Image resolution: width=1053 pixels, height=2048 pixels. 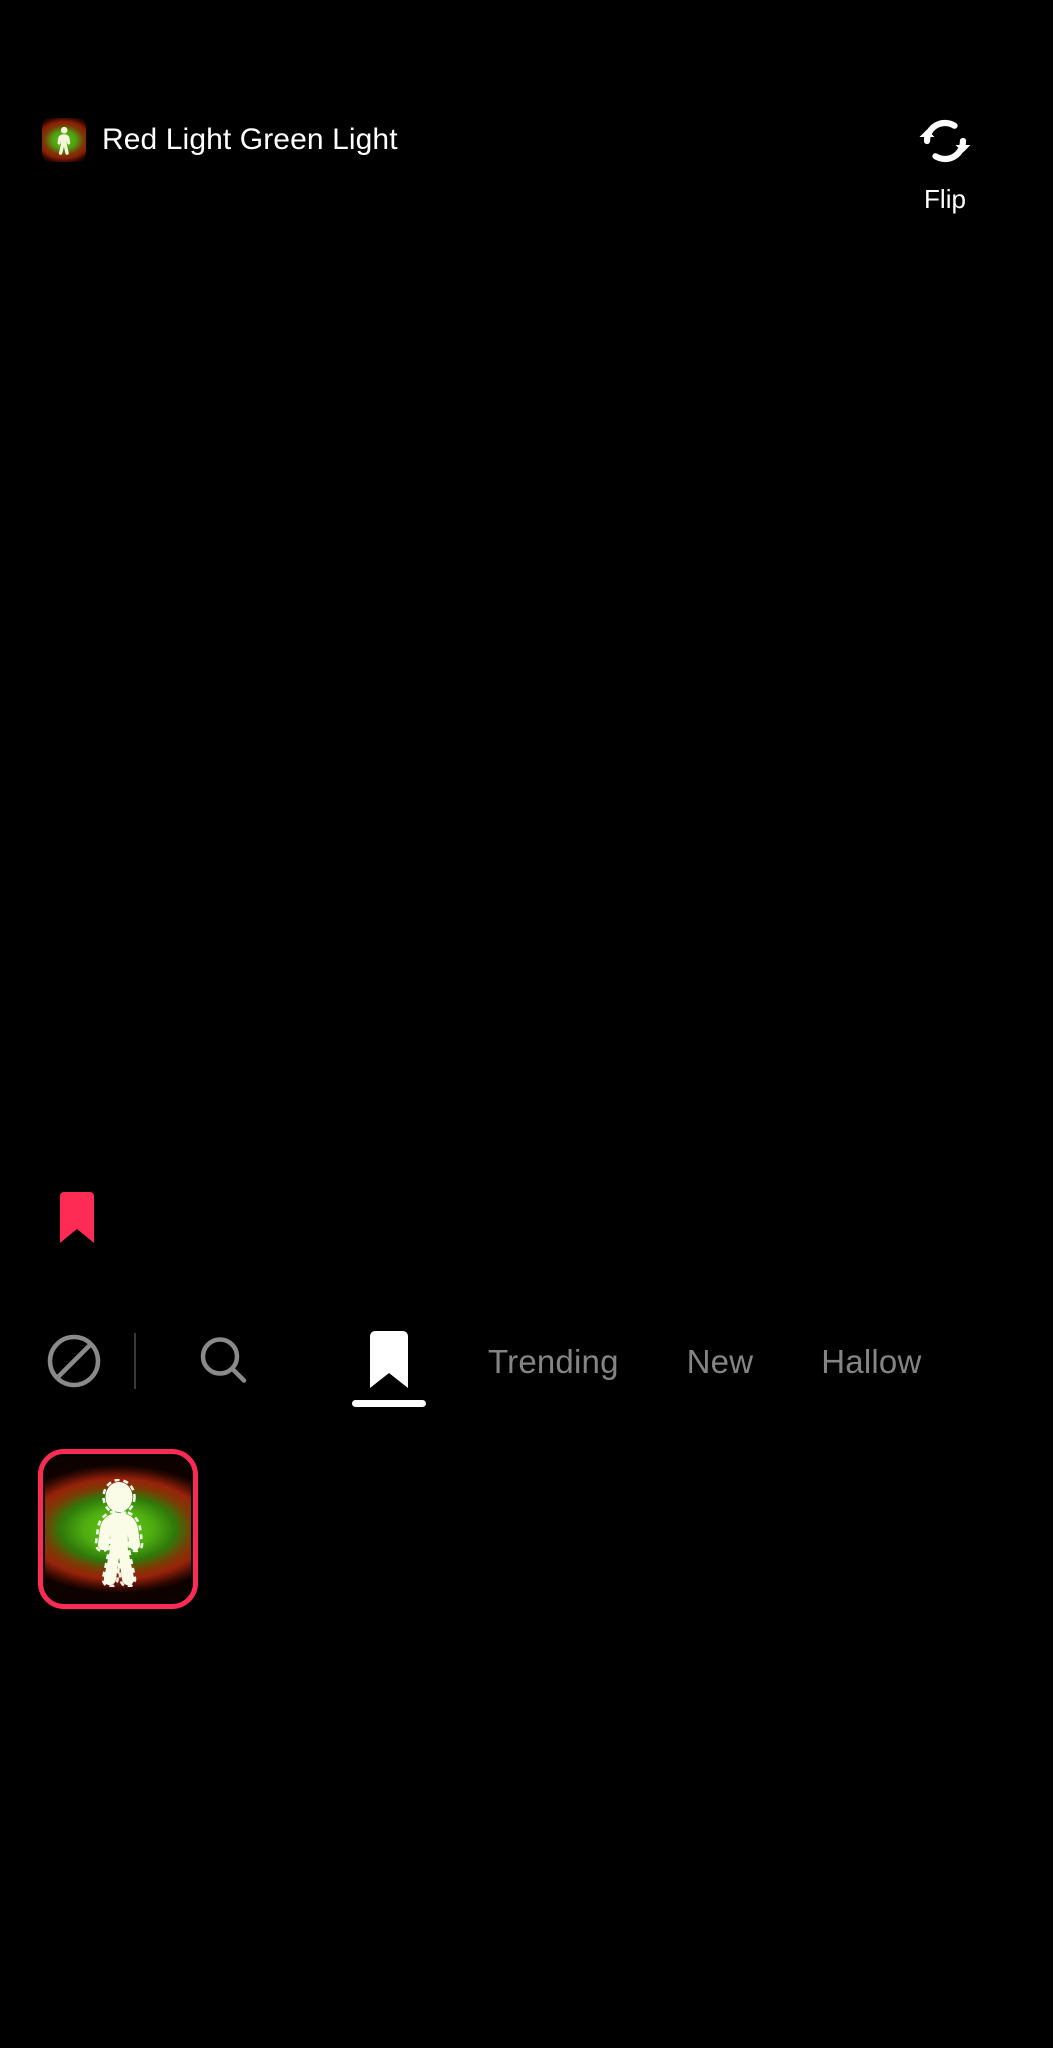 I want to click on flip-camera-button: Flip, so click(x=945, y=160).